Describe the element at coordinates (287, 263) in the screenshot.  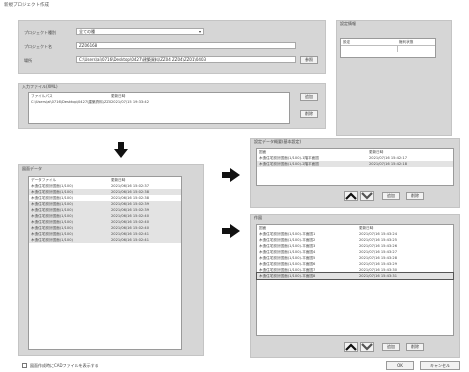
I see `target2-row-name: 木造住宅設計図面(1/100)-平面図6` at that location.